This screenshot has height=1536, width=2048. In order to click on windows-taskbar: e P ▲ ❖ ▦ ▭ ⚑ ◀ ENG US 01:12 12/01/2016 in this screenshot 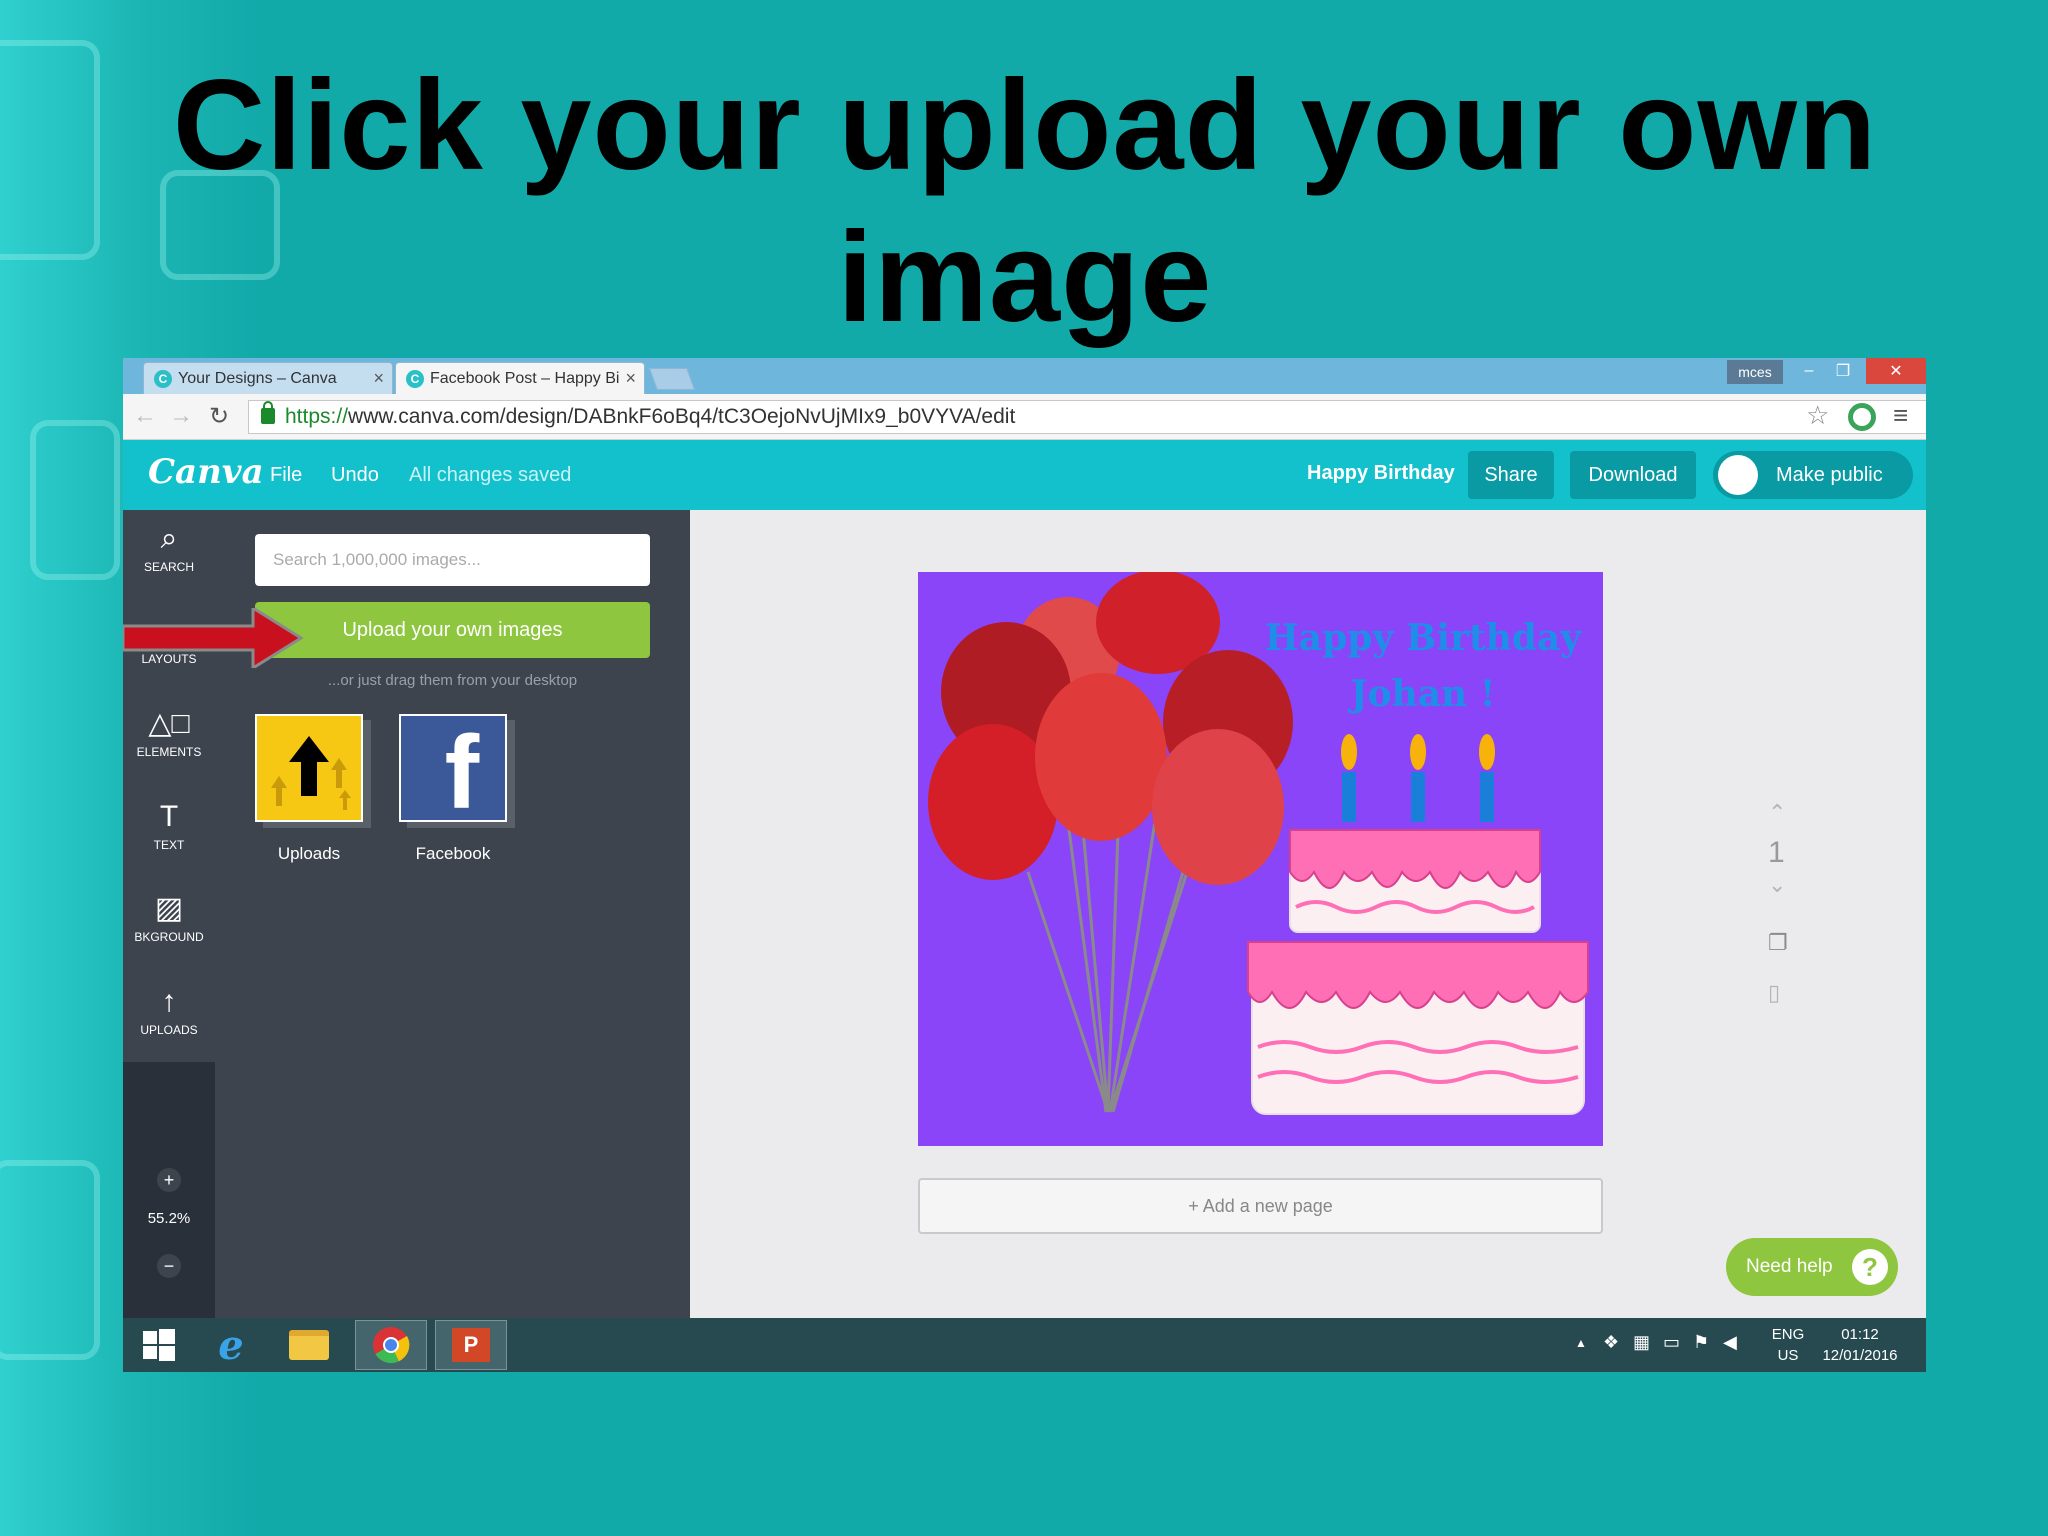, I will do `click(1024, 1345)`.